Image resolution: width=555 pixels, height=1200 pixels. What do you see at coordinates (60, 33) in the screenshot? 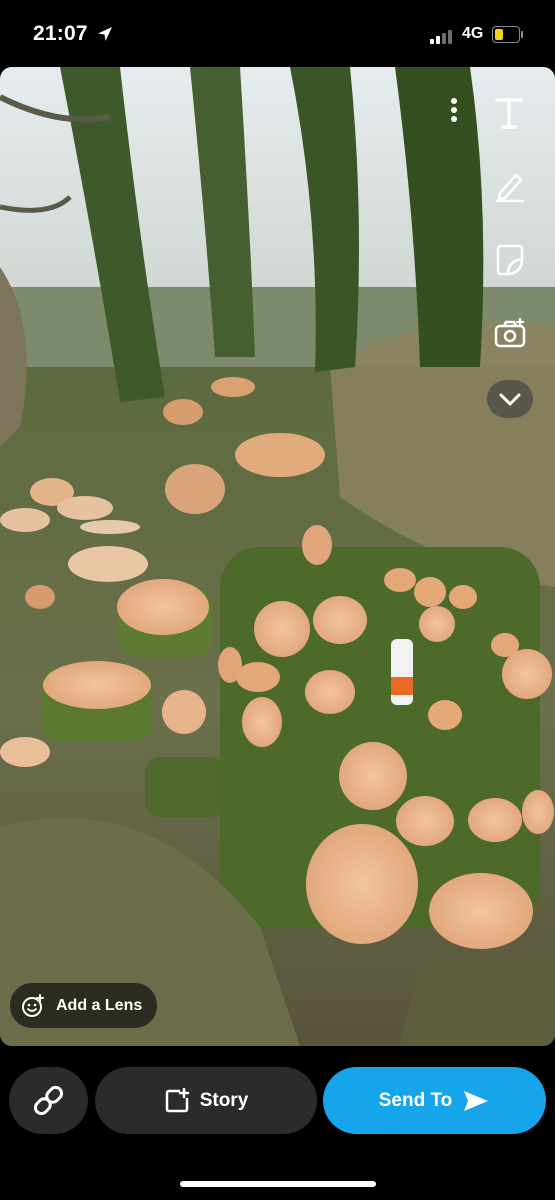
I see `clock-time: 21:07` at bounding box center [60, 33].